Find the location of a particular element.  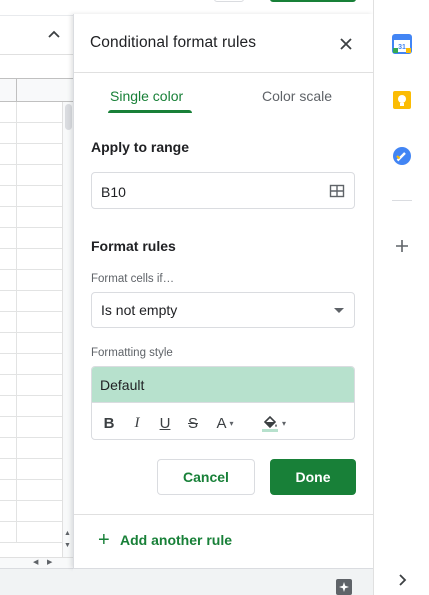

apply-to-range-label: Apply to range is located at coordinates (140, 147).